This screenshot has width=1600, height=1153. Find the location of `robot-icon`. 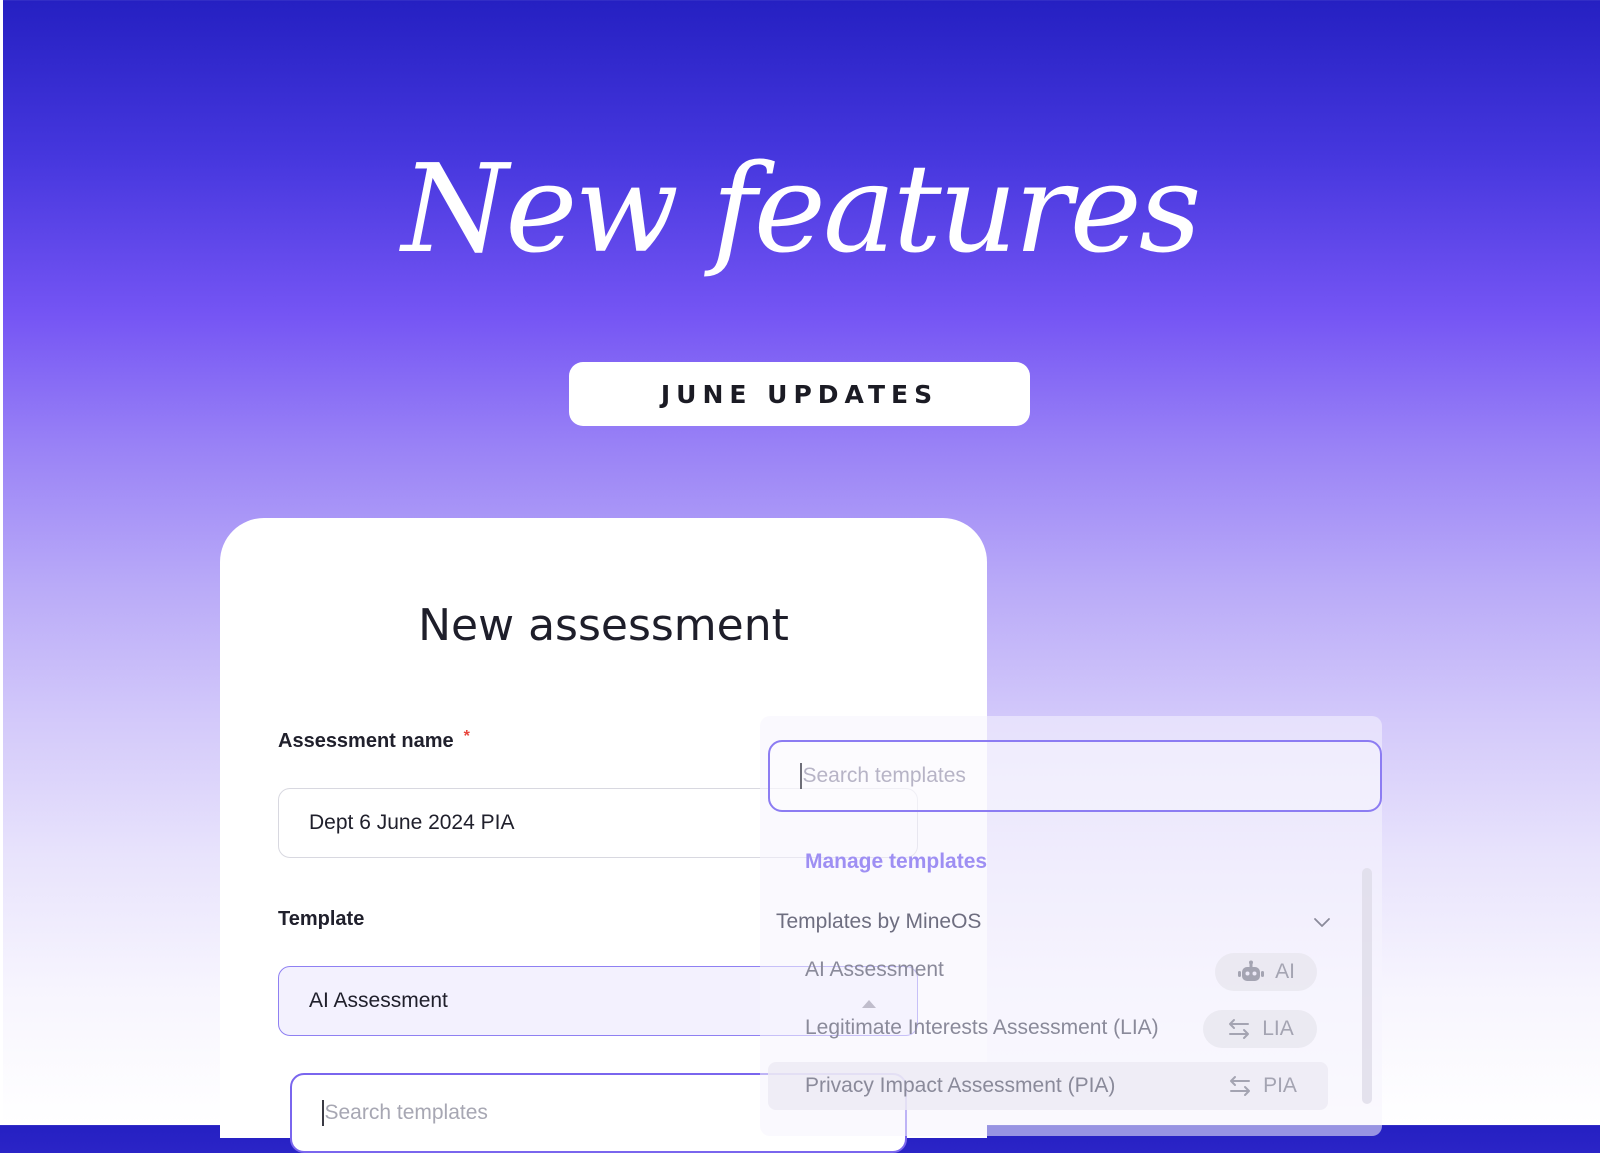

robot-icon is located at coordinates (1251, 970).